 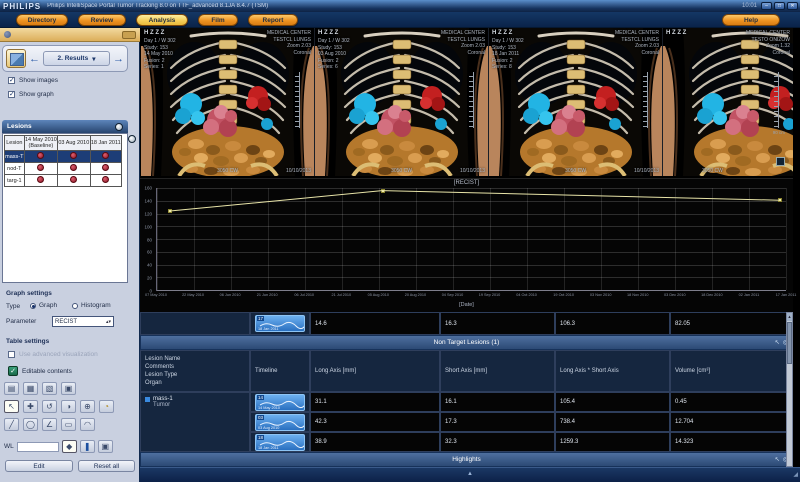 What do you see at coordinates (106, 406) in the screenshot?
I see `scroll-tool-icon: ◔` at bounding box center [106, 406].